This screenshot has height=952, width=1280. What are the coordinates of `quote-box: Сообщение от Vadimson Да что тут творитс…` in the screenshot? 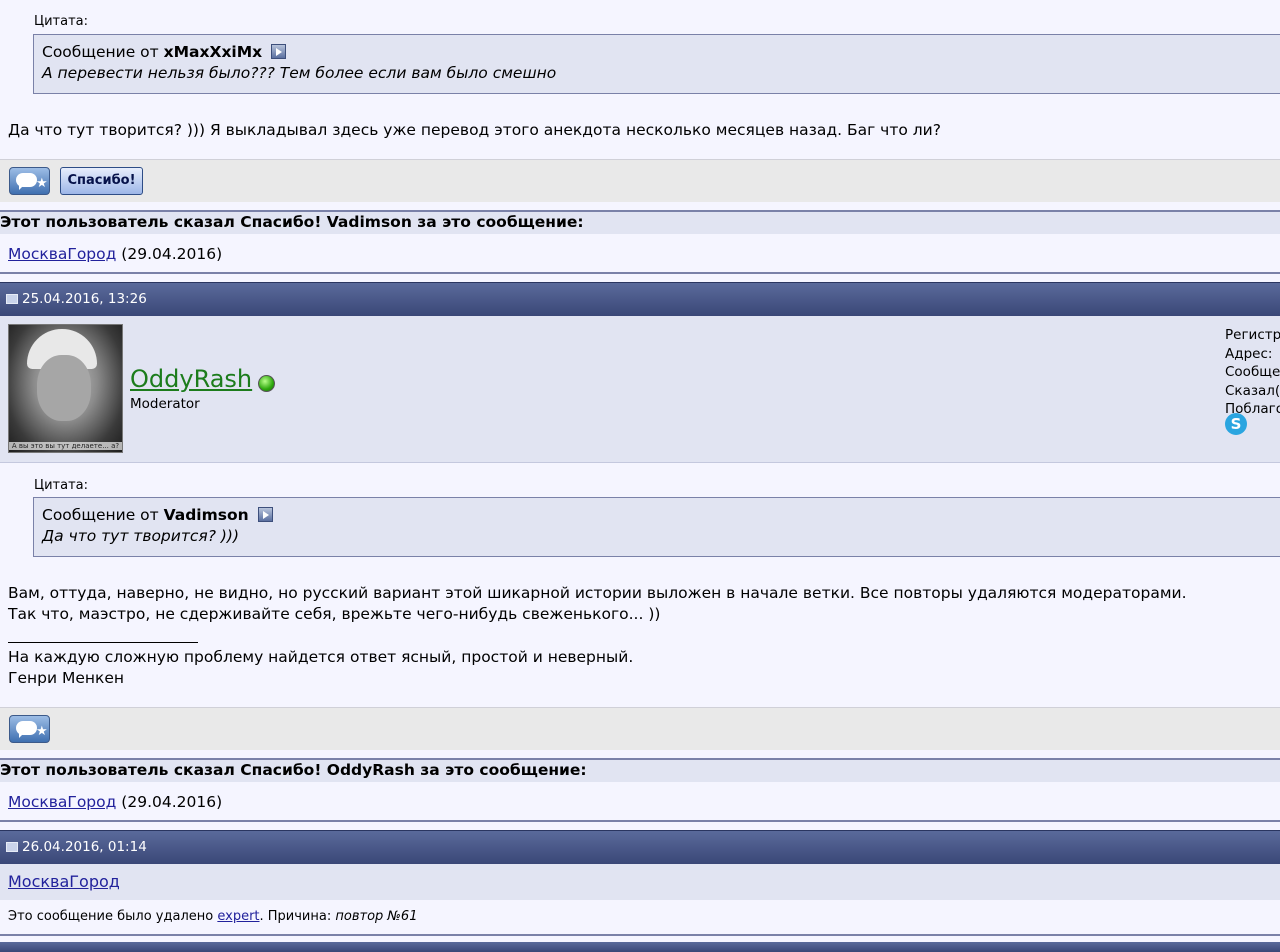 It's located at (656, 527).